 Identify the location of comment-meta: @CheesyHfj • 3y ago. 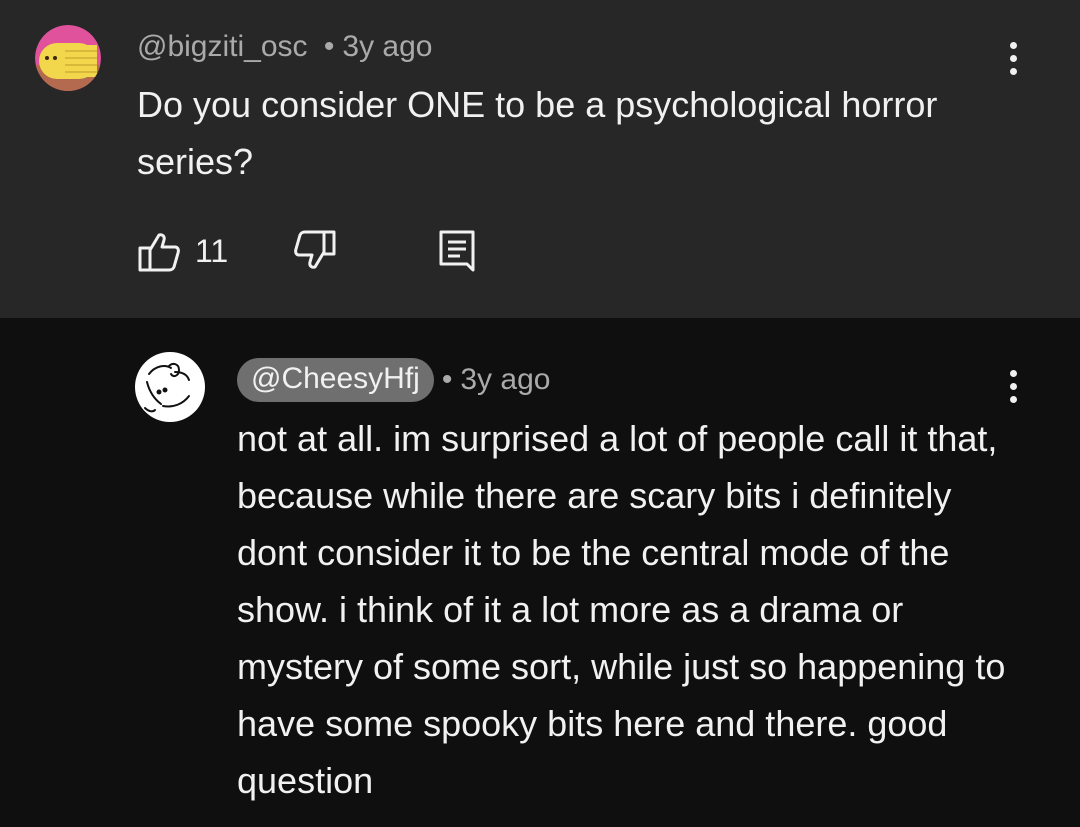
(393, 380).